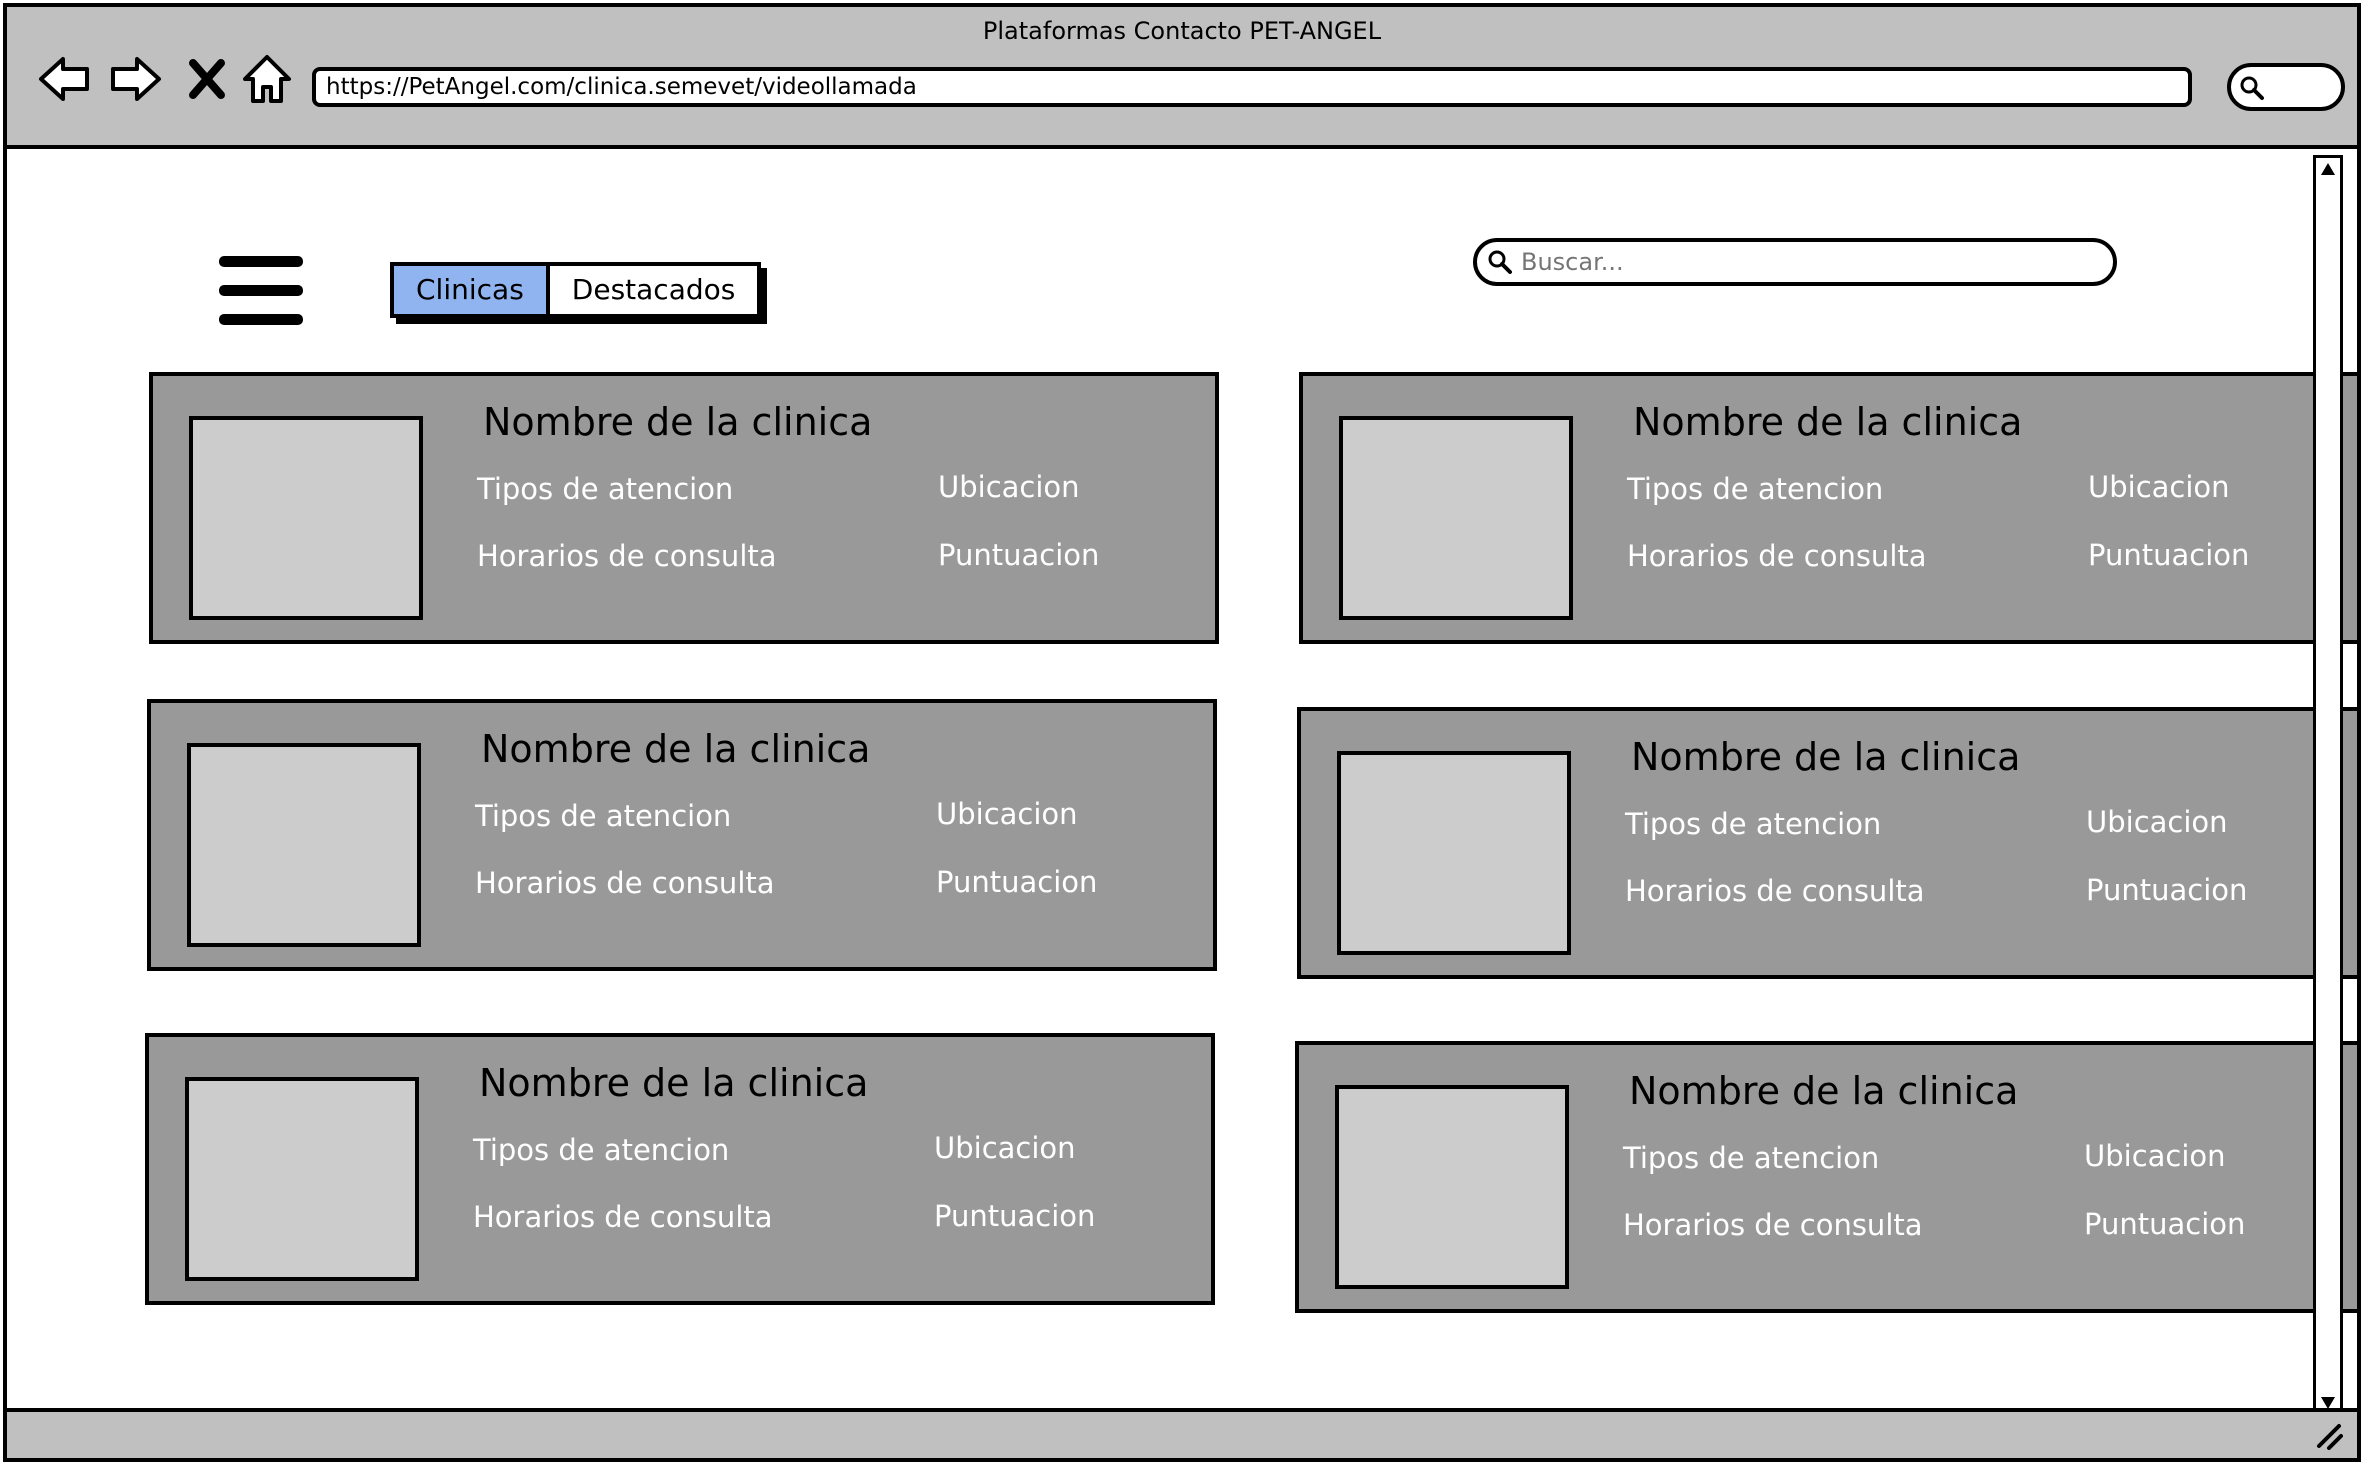  I want to click on tab-clinicas: Clinicas, so click(472, 290).